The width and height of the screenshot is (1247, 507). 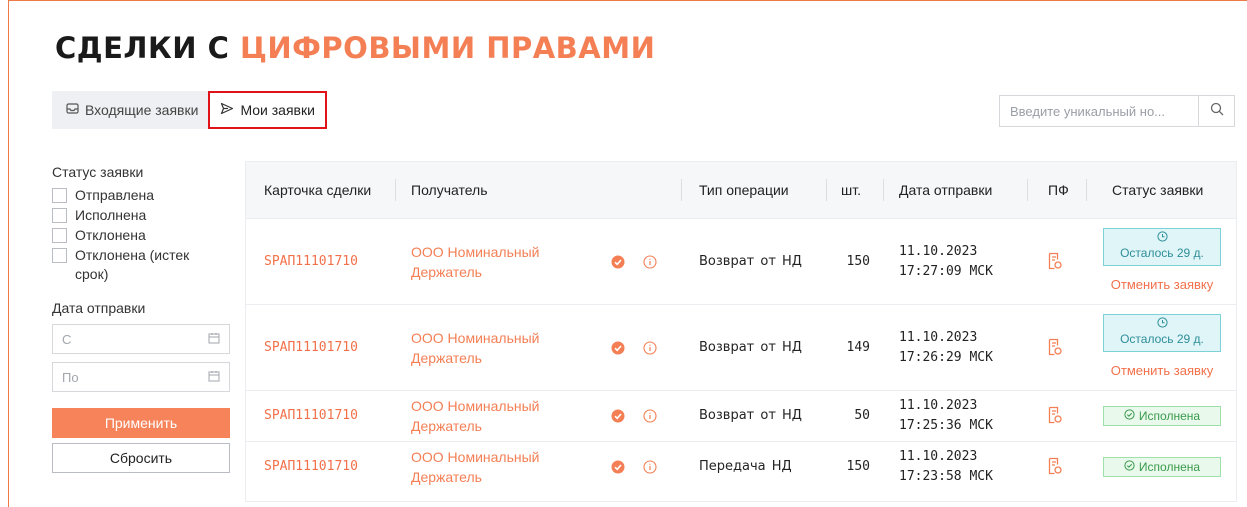 What do you see at coordinates (449, 190) in the screenshot?
I see `col-recipient: Получатель` at bounding box center [449, 190].